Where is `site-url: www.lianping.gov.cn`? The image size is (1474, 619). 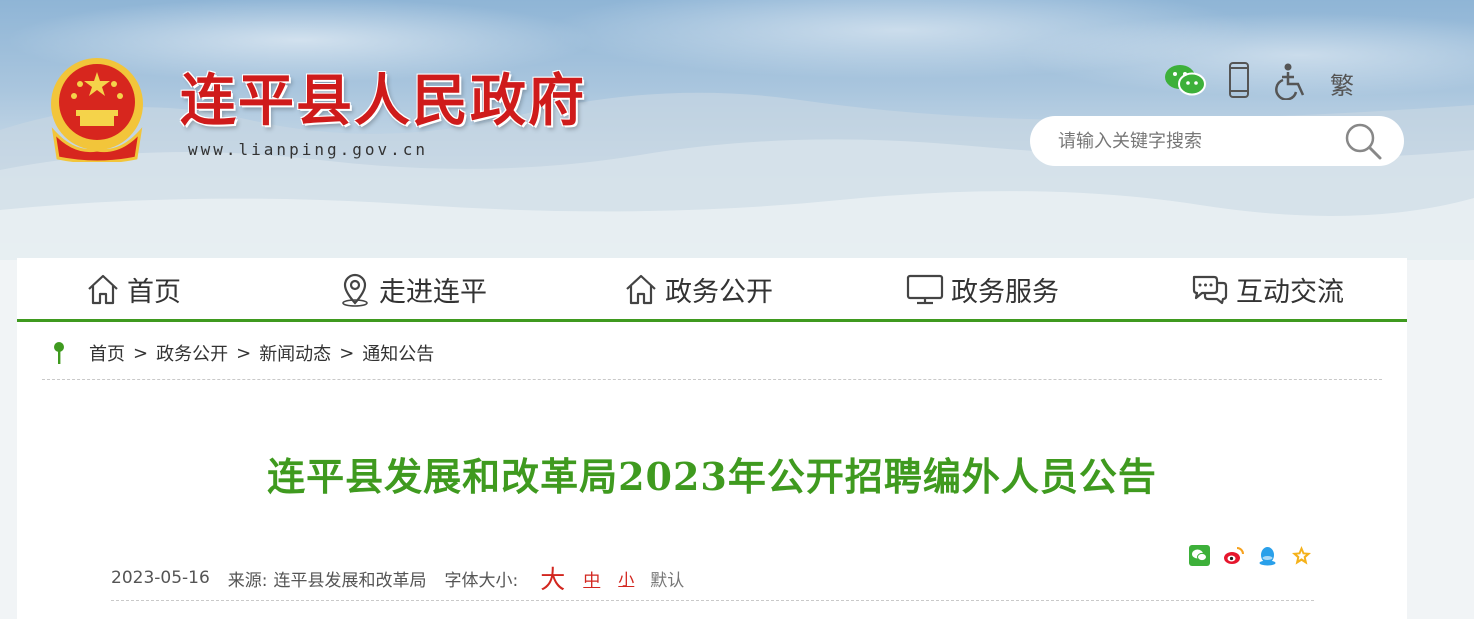
site-url: www.lianping.gov.cn is located at coordinates (308, 149).